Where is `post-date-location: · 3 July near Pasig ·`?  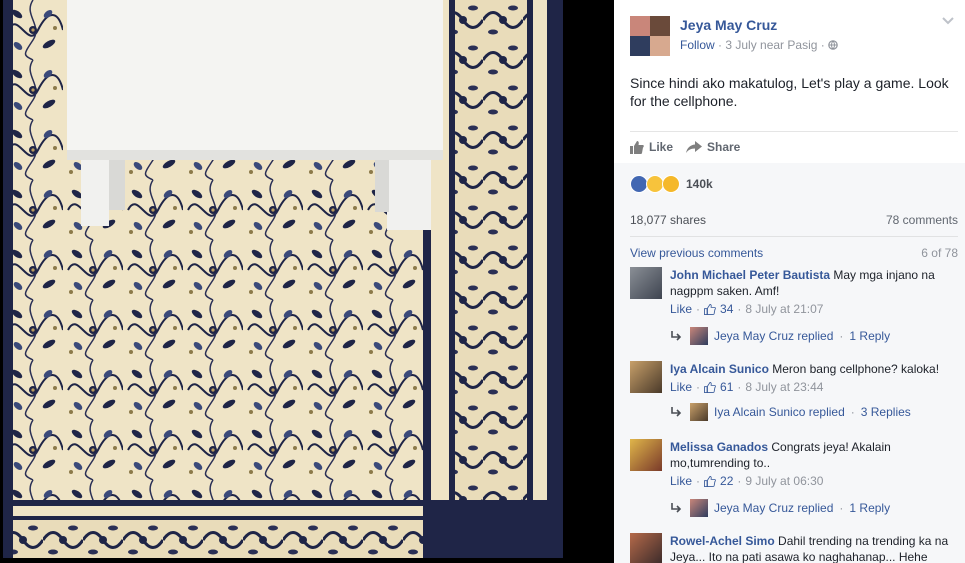 post-date-location: · 3 July near Pasig · is located at coordinates (771, 45).